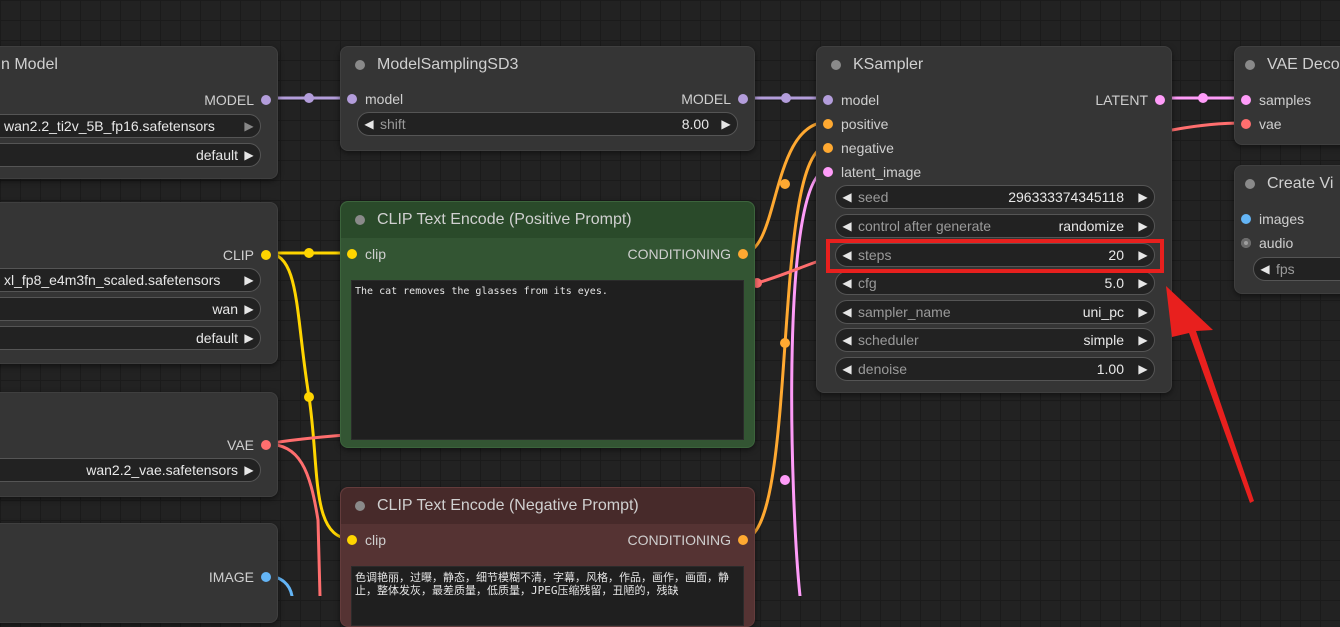 The image size is (1340, 627). What do you see at coordinates (1296, 269) in the screenshot?
I see `fps-widget: ◀ fps` at bounding box center [1296, 269].